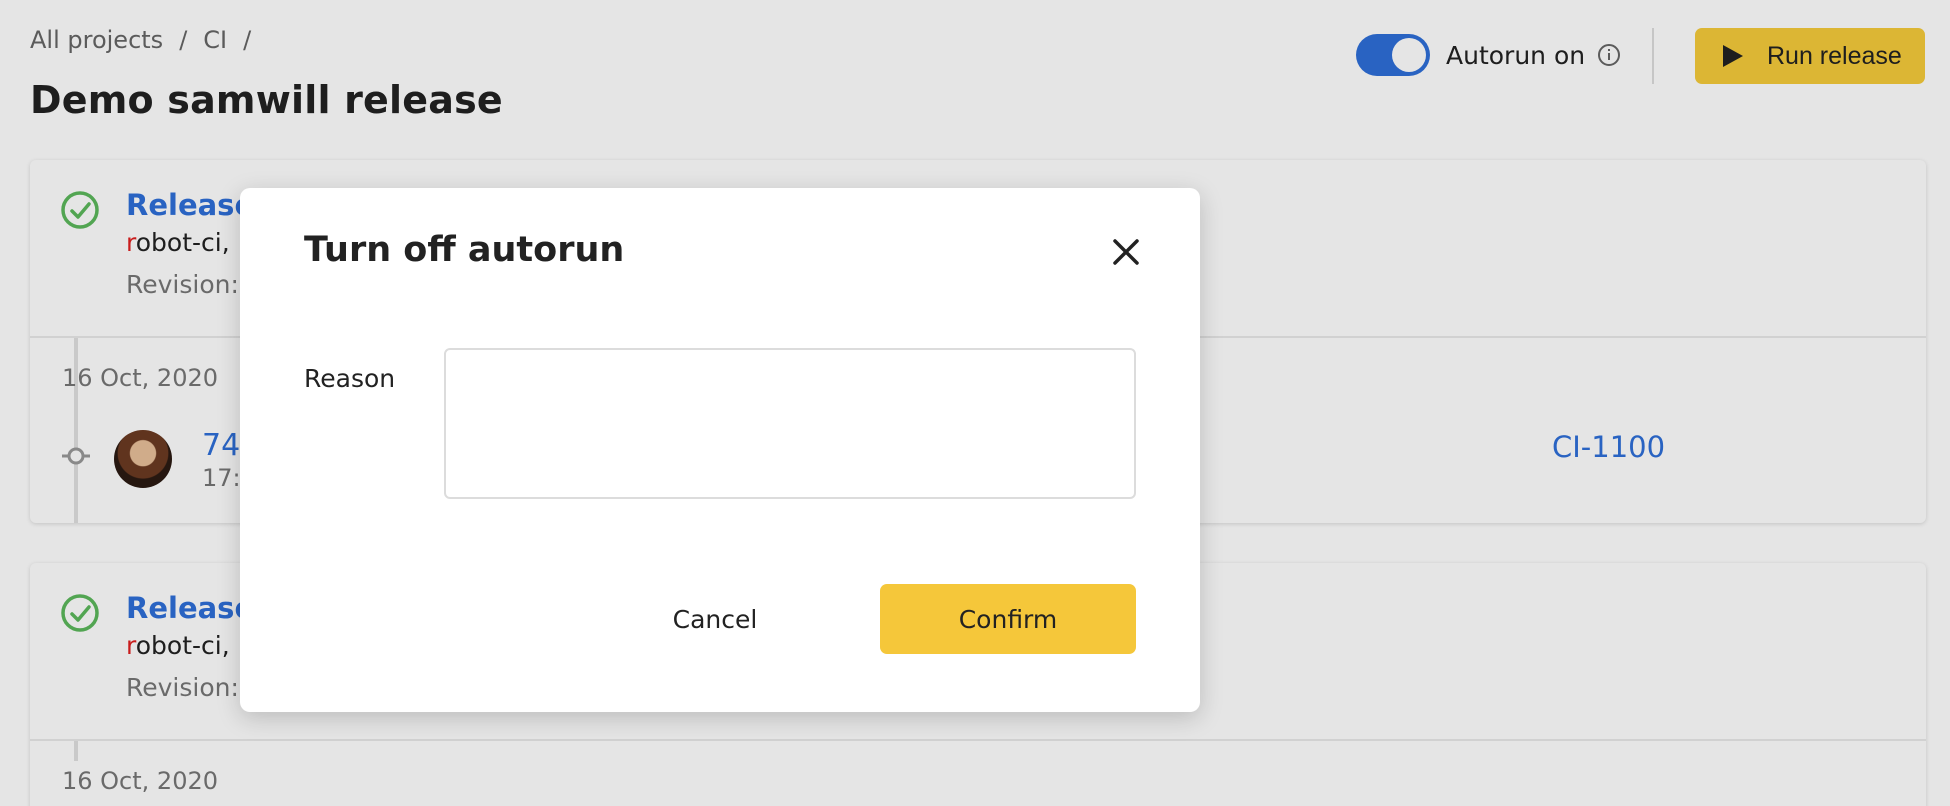 This screenshot has height=806, width=1950. I want to click on close-icon, so click(1126, 252).